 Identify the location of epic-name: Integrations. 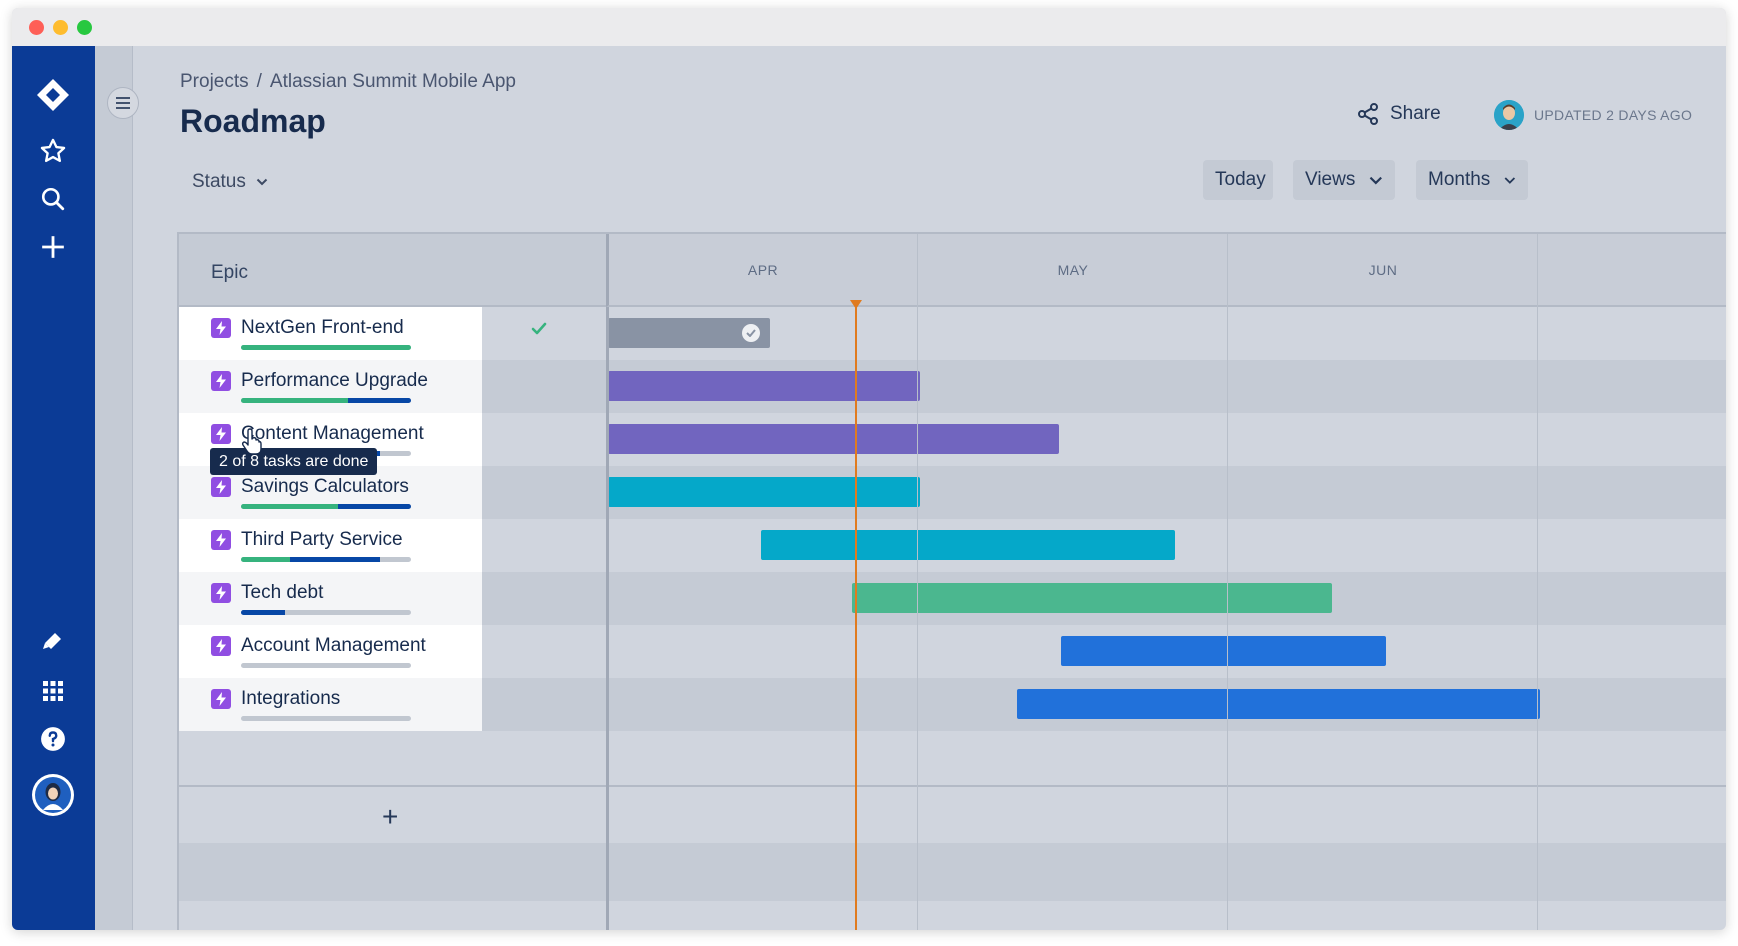
(290, 699).